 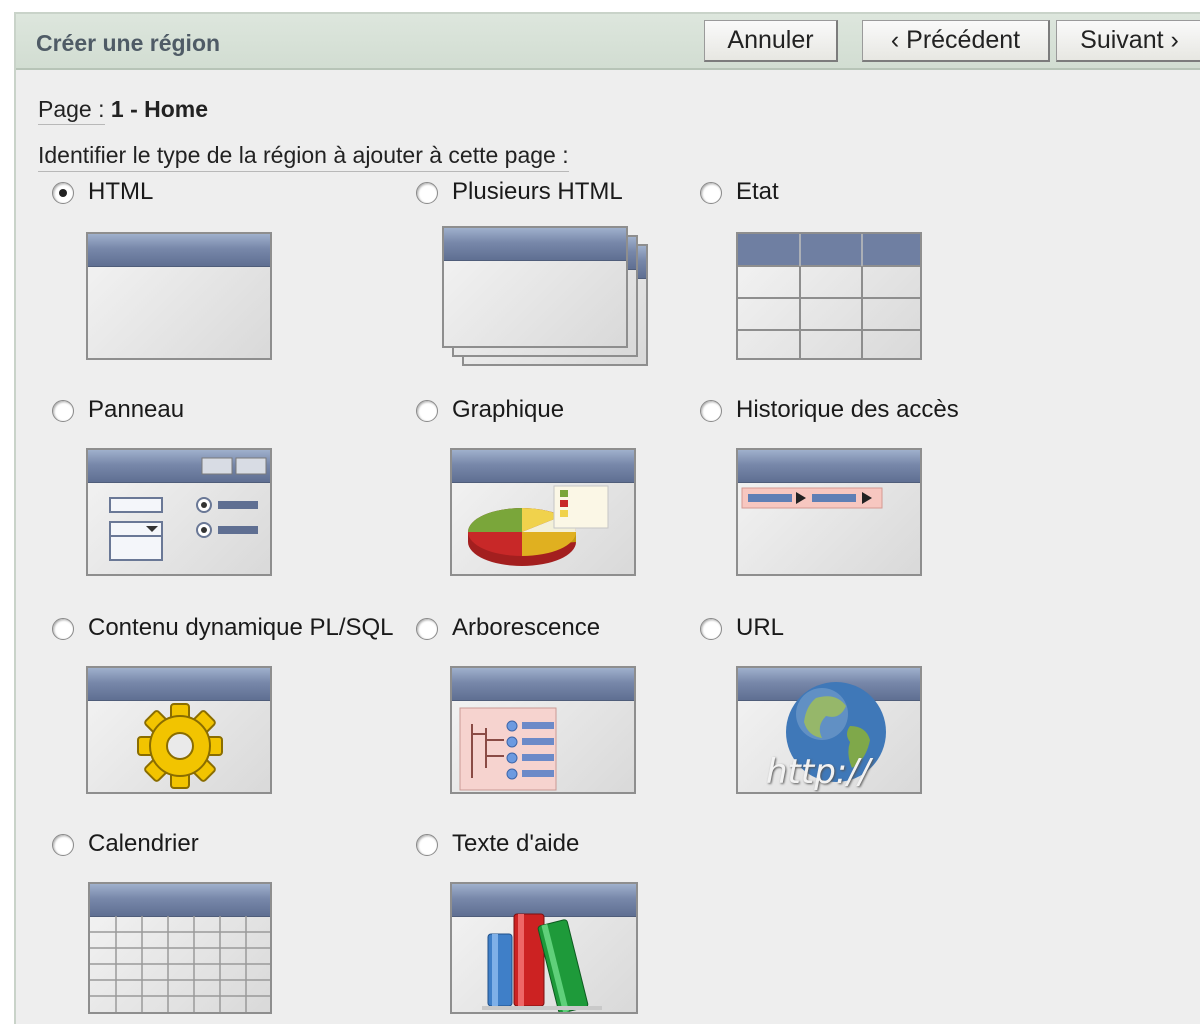 What do you see at coordinates (847, 409) in the screenshot?
I see `option-label: Historique des accès` at bounding box center [847, 409].